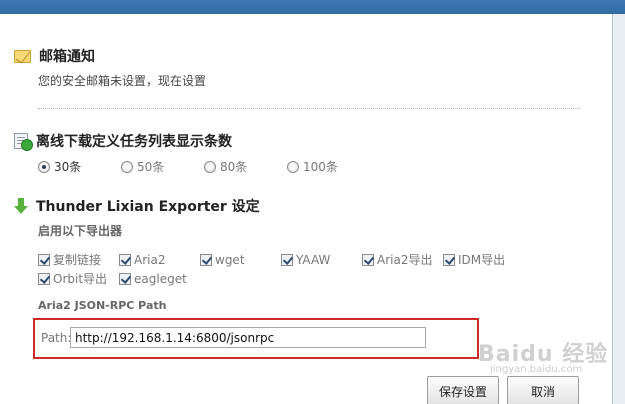 Image resolution: width=625 pixels, height=404 pixels. Describe the element at coordinates (312, 7) in the screenshot. I see `dialog-title-bar` at that location.